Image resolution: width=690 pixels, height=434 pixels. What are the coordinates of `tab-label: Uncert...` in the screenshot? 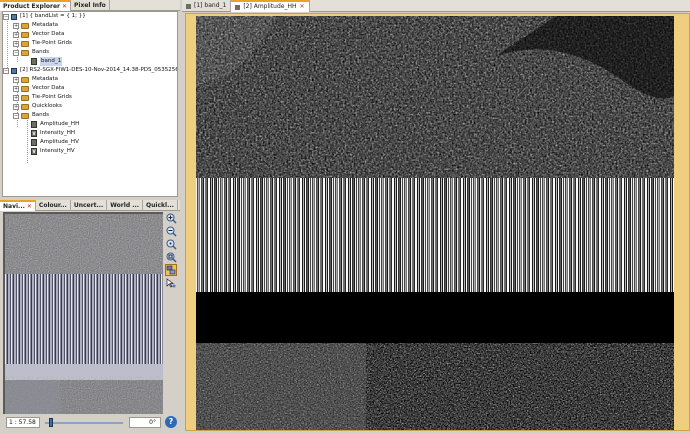 It's located at (88, 205).